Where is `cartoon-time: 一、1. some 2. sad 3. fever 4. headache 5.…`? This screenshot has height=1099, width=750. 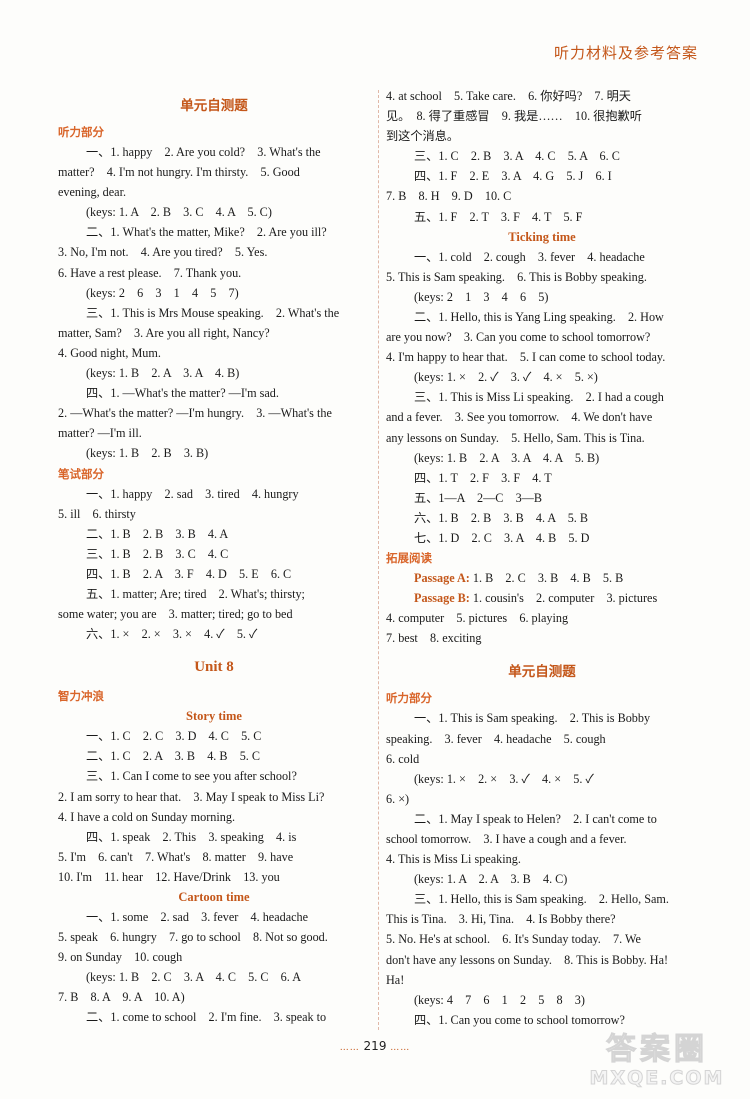 cartoon-time: 一、1. some 2. sad 3. fever 4. headache 5.… is located at coordinates (214, 967).